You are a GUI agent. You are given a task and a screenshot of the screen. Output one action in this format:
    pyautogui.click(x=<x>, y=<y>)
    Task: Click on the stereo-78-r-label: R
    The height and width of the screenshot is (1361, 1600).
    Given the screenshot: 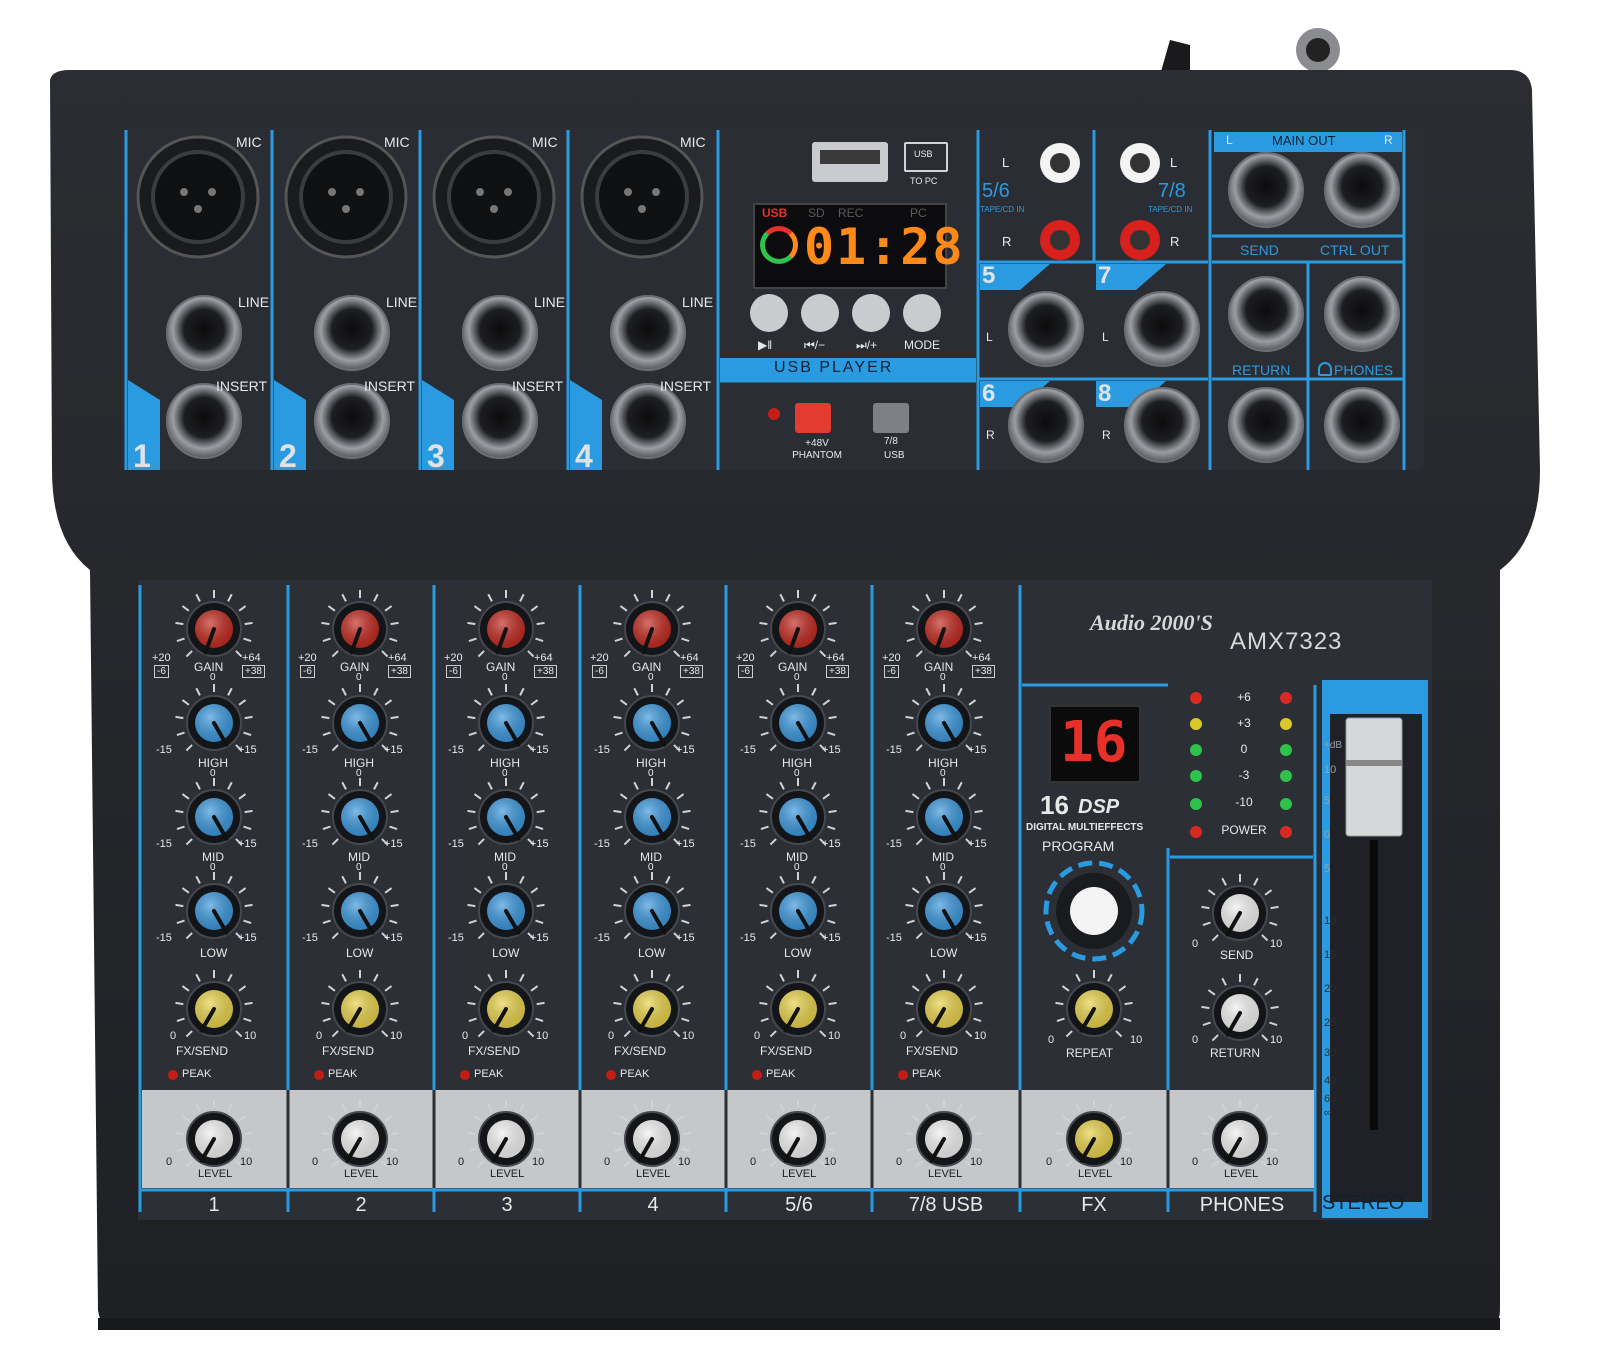 What is the action you would take?
    pyautogui.click(x=1106, y=435)
    